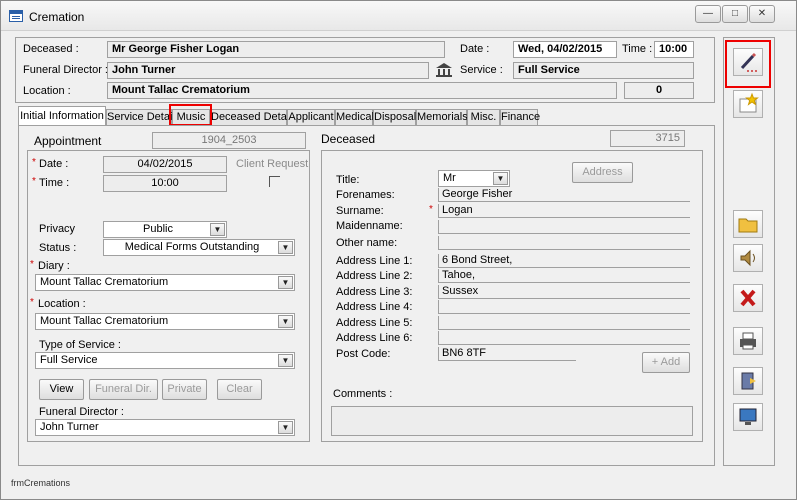 This screenshot has width=797, height=500. I want to click on location-label: Location :, so click(62, 304).